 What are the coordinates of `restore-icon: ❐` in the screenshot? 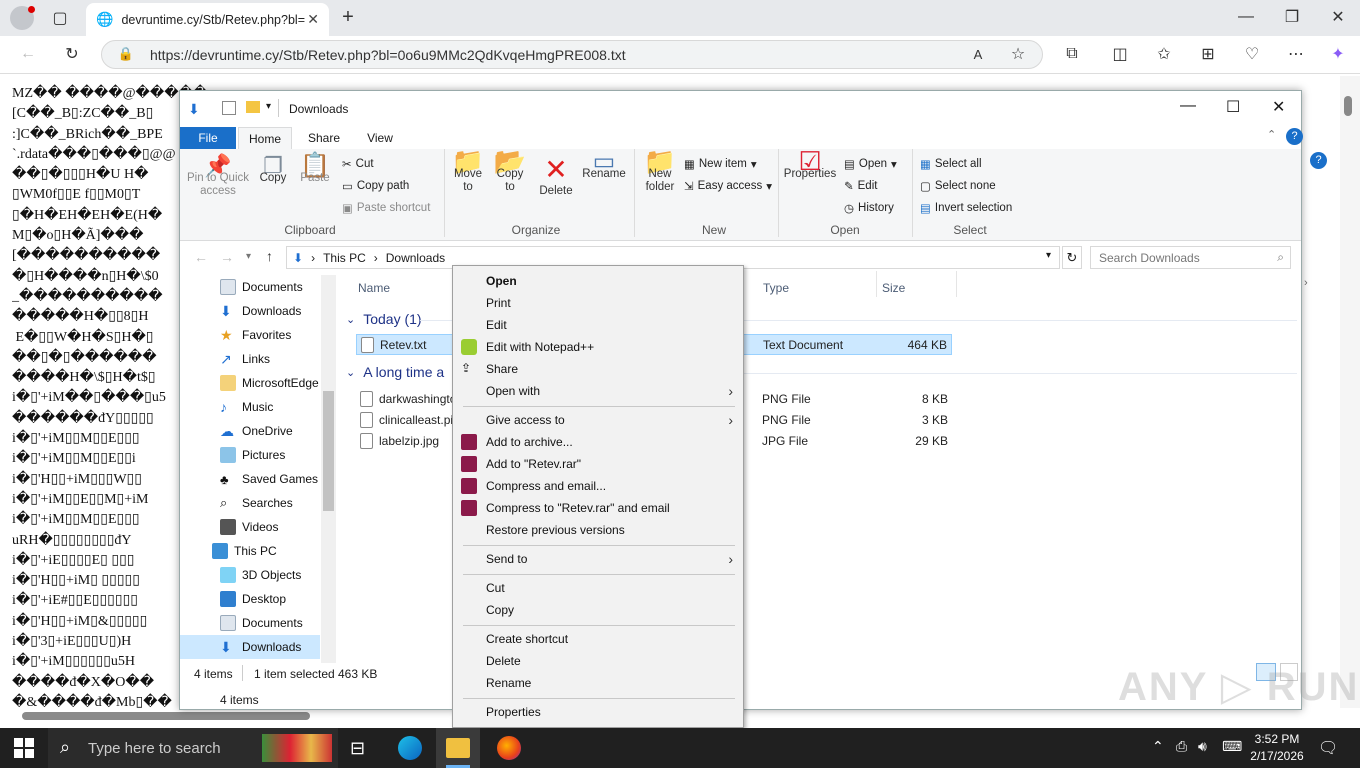 It's located at (1292, 17).